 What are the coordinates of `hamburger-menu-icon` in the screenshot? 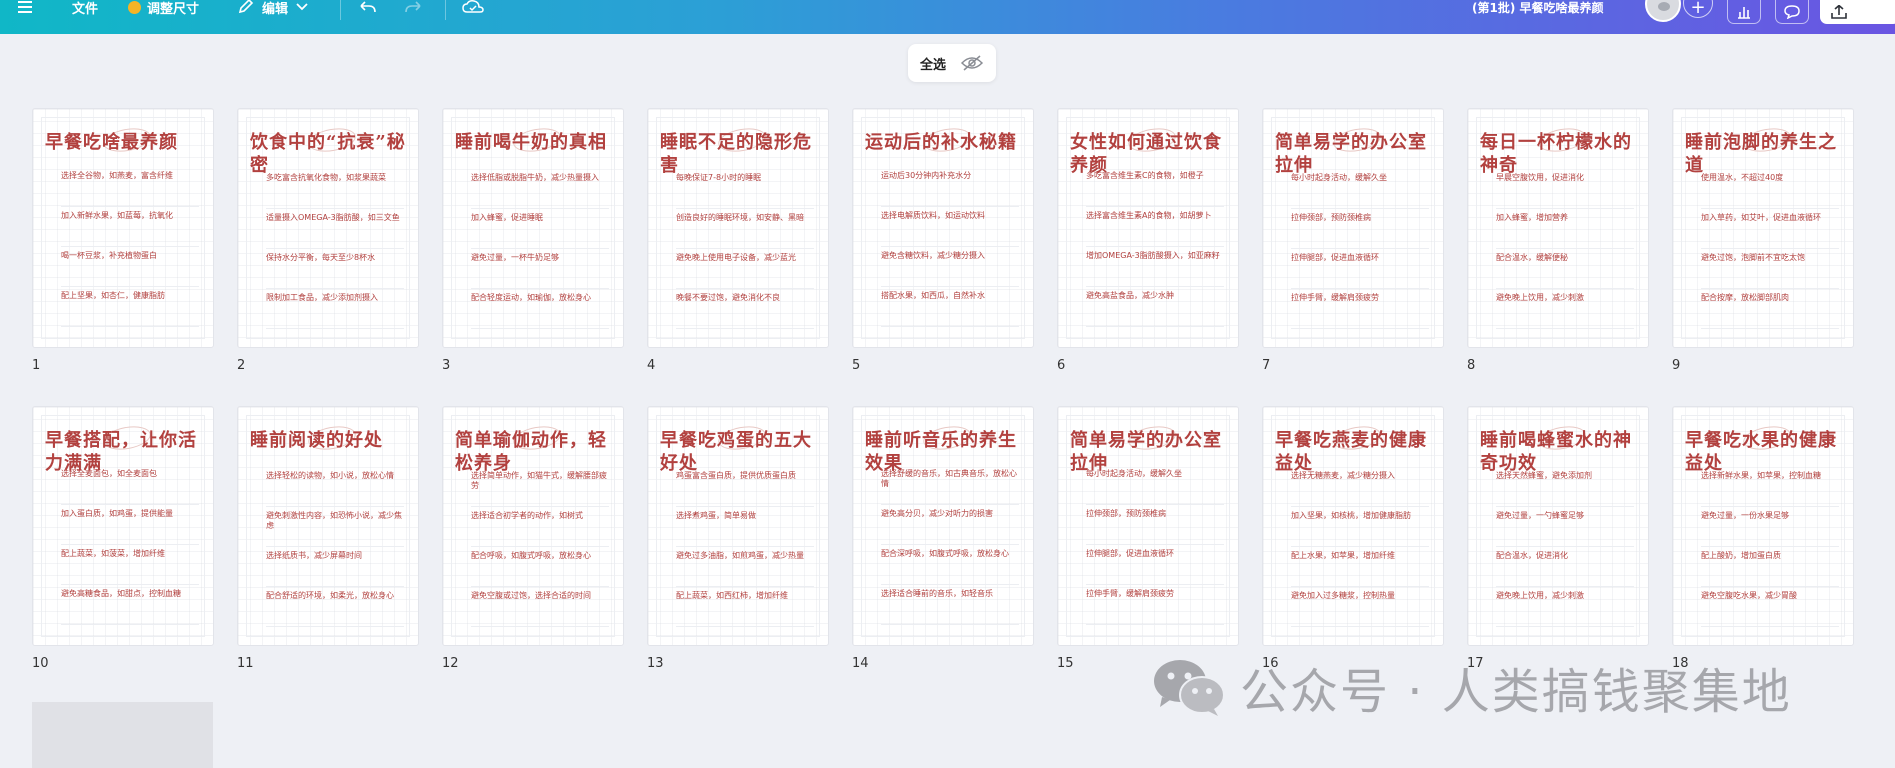 It's located at (26, 7).